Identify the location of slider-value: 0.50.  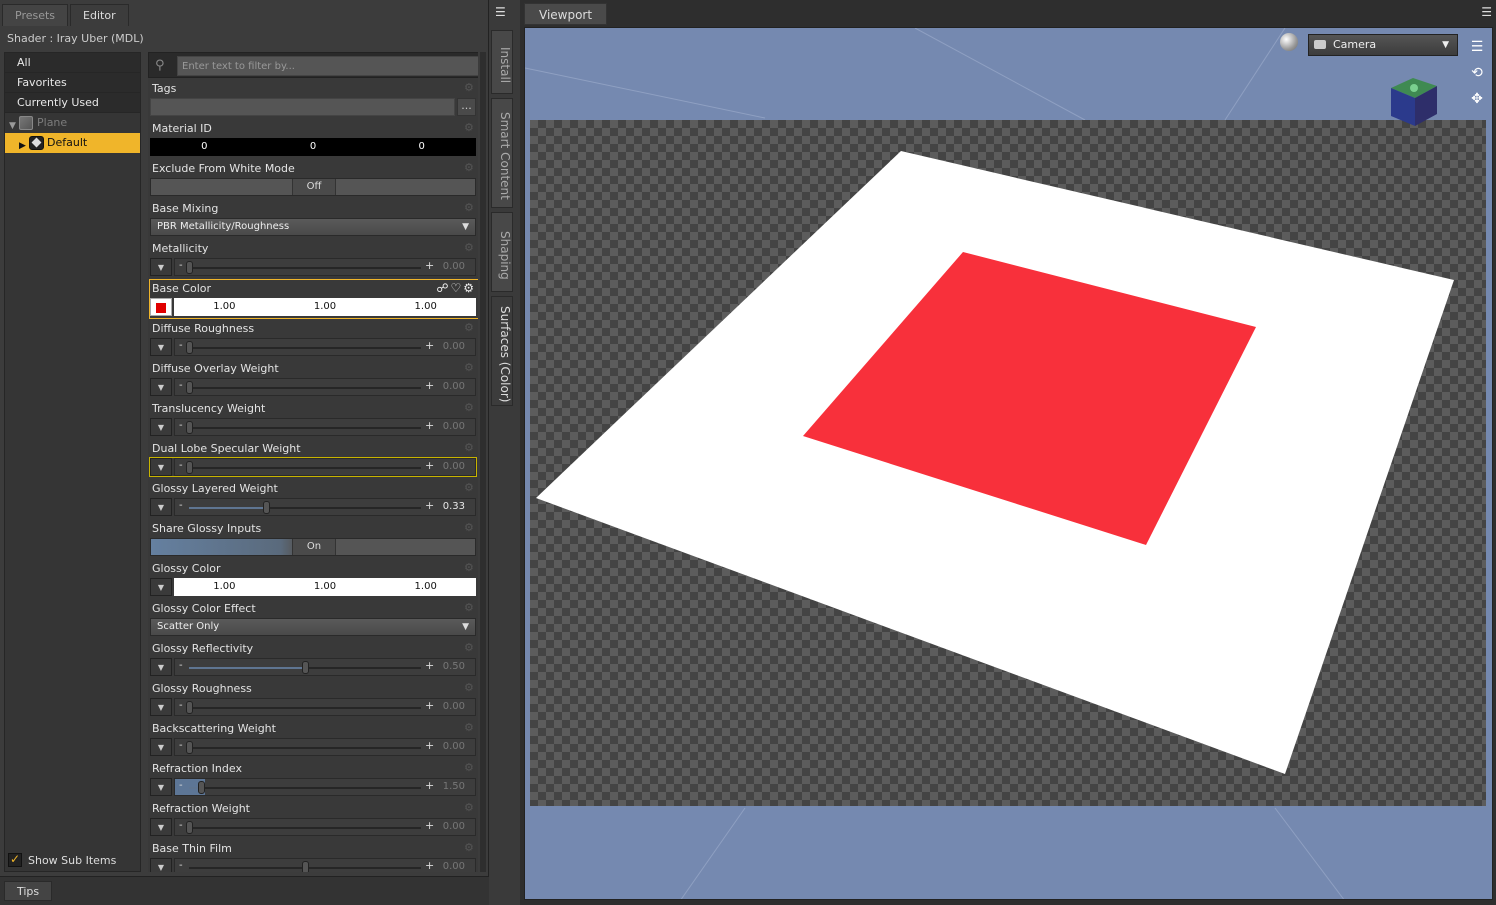
(454, 666).